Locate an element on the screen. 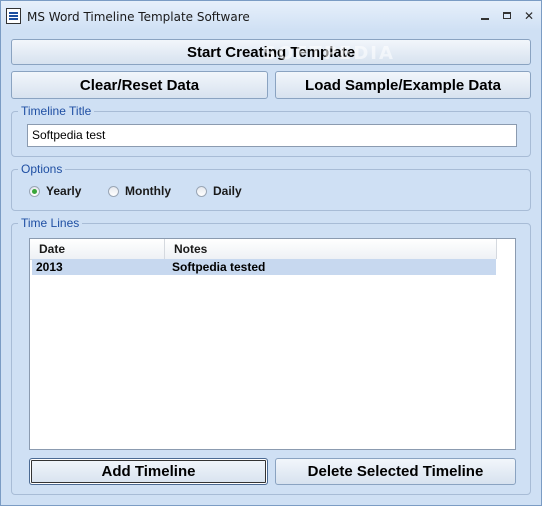 The width and height of the screenshot is (542, 506). table-row: 2013 Softpedia tested is located at coordinates (264, 267).